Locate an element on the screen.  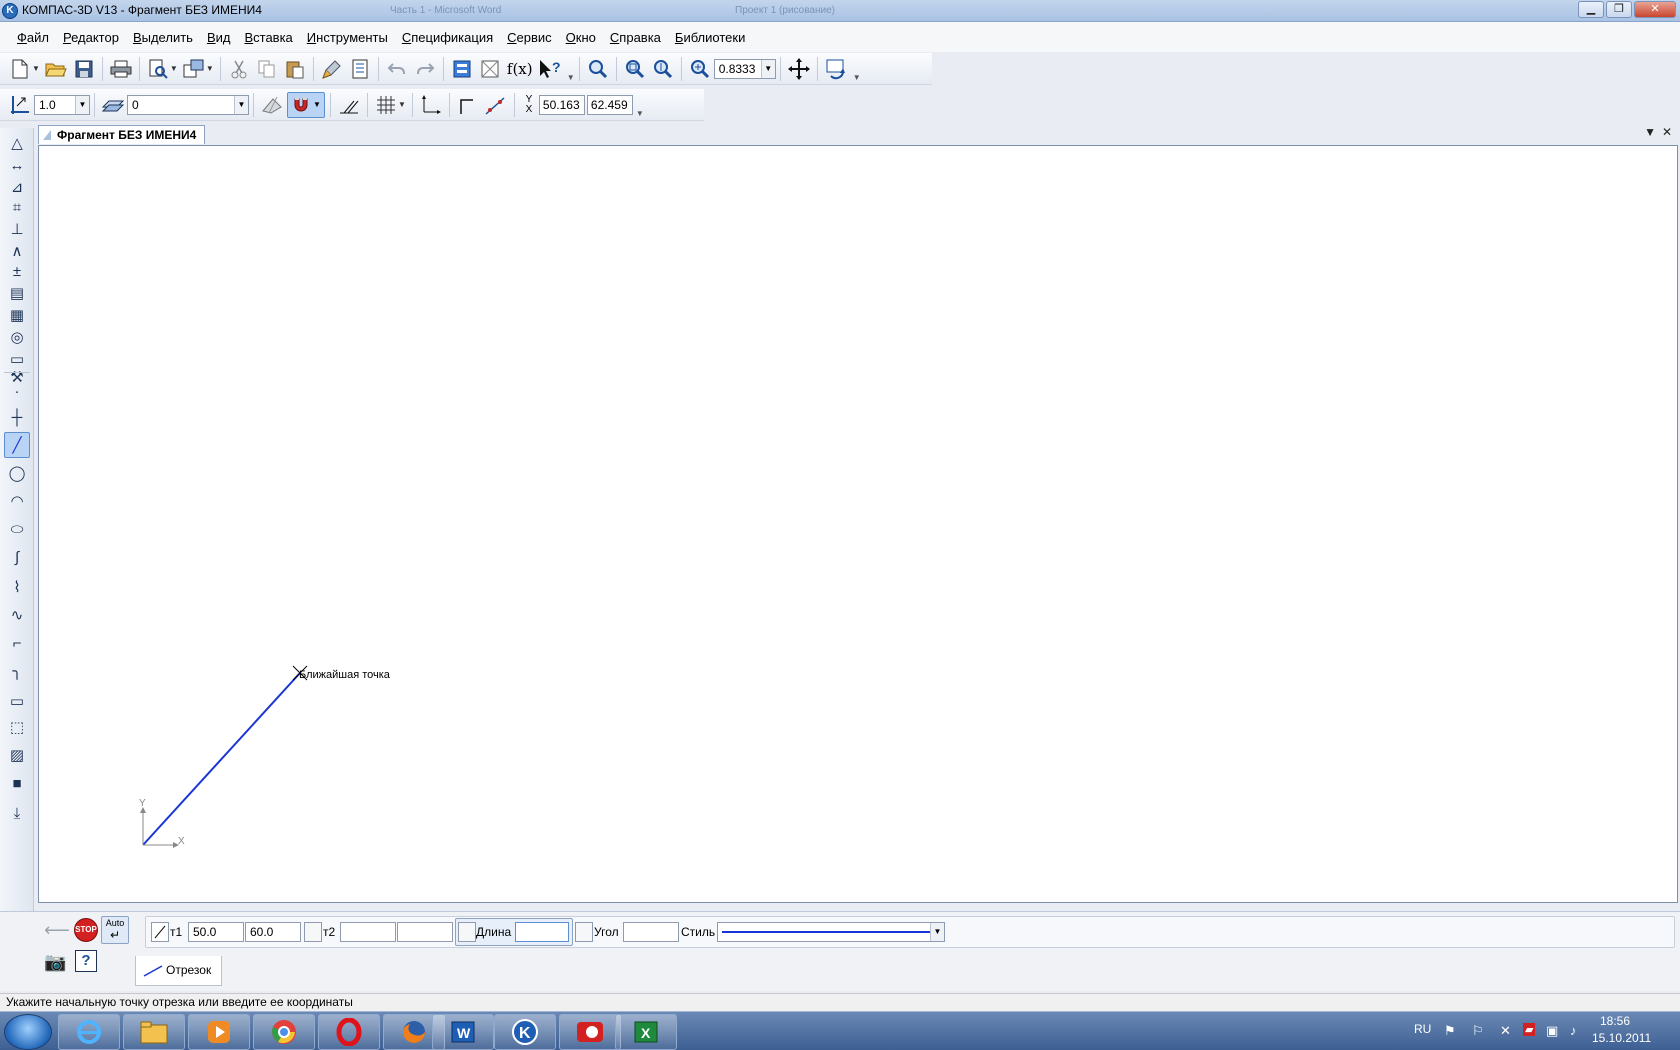
kompas-viewer-icon is located at coordinates (590, 1032).